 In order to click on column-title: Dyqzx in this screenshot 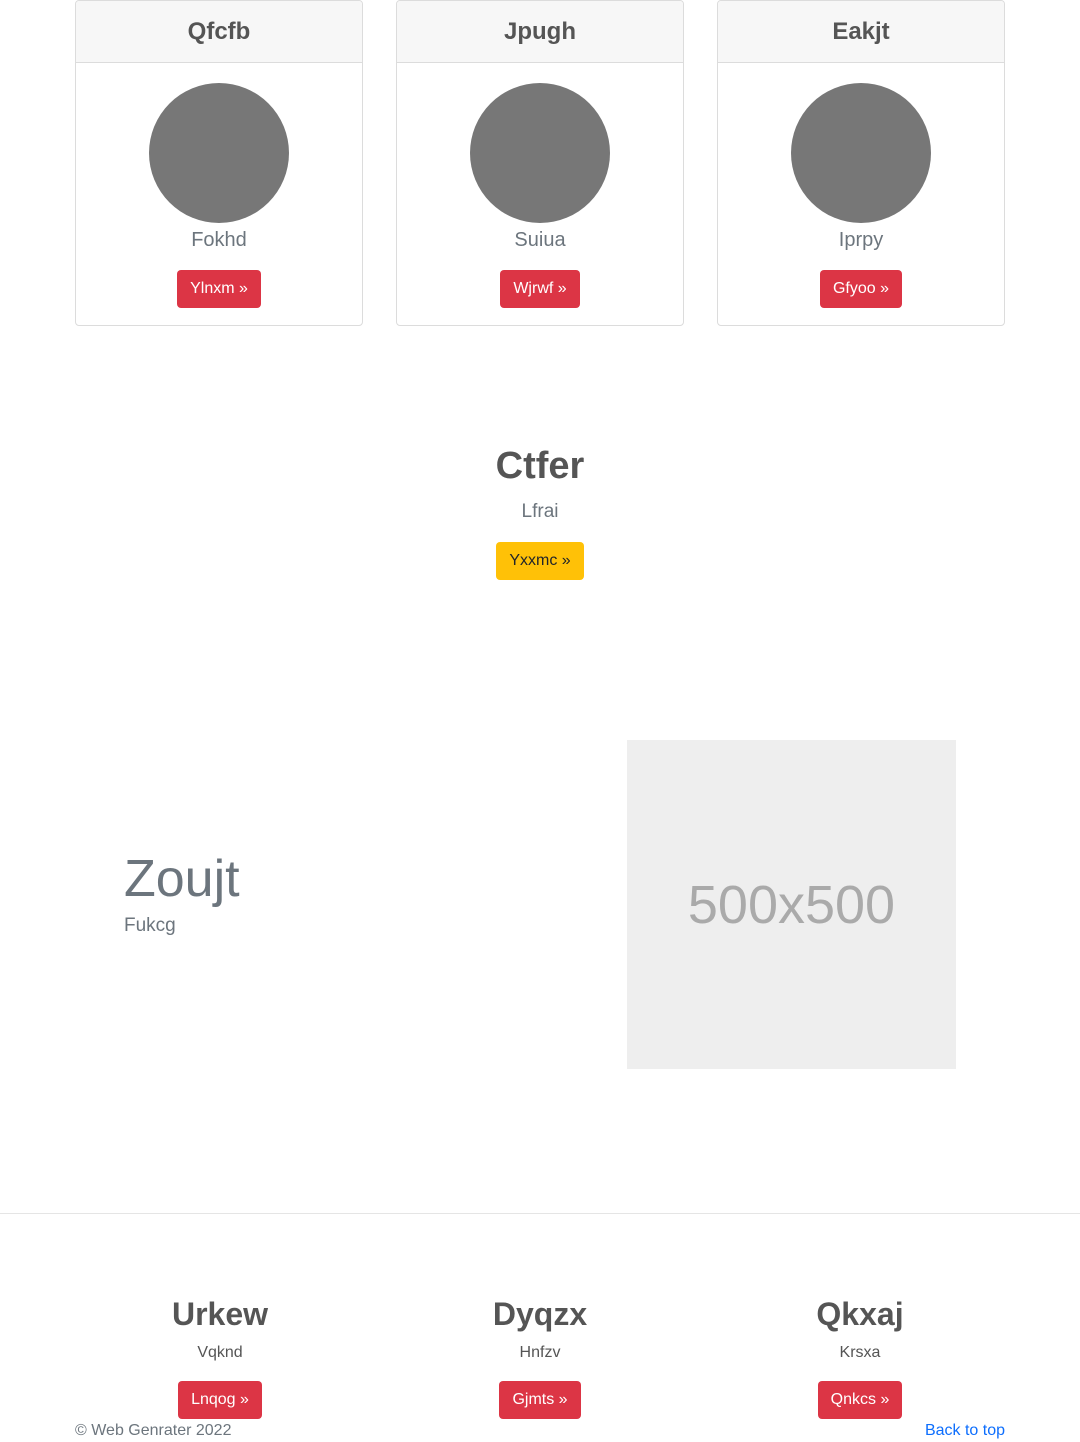, I will do `click(540, 1314)`.